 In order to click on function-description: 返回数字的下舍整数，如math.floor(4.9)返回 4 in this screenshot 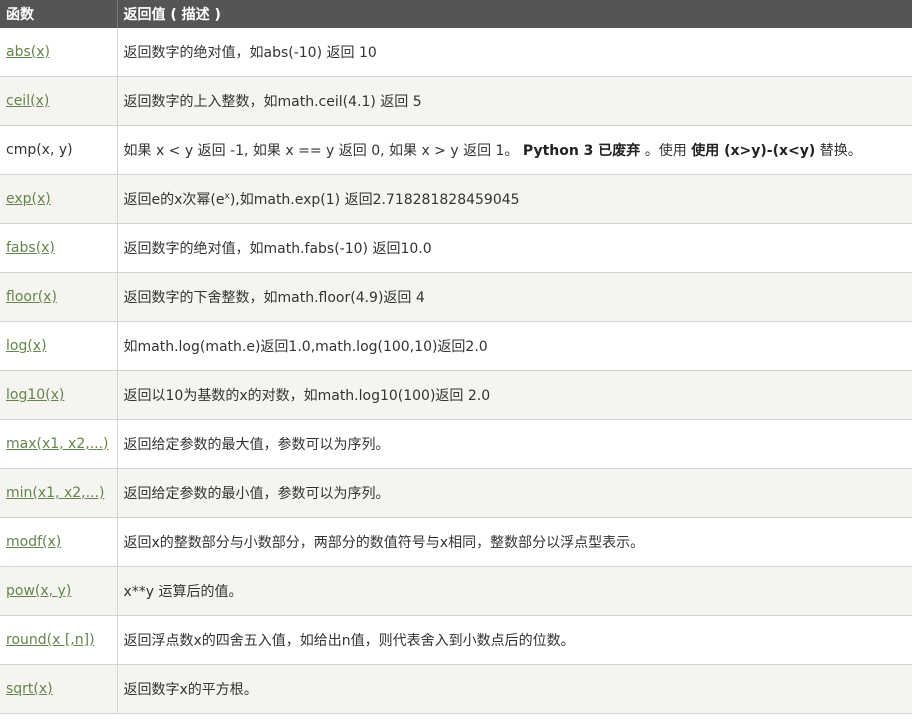, I will do `click(514, 297)`.